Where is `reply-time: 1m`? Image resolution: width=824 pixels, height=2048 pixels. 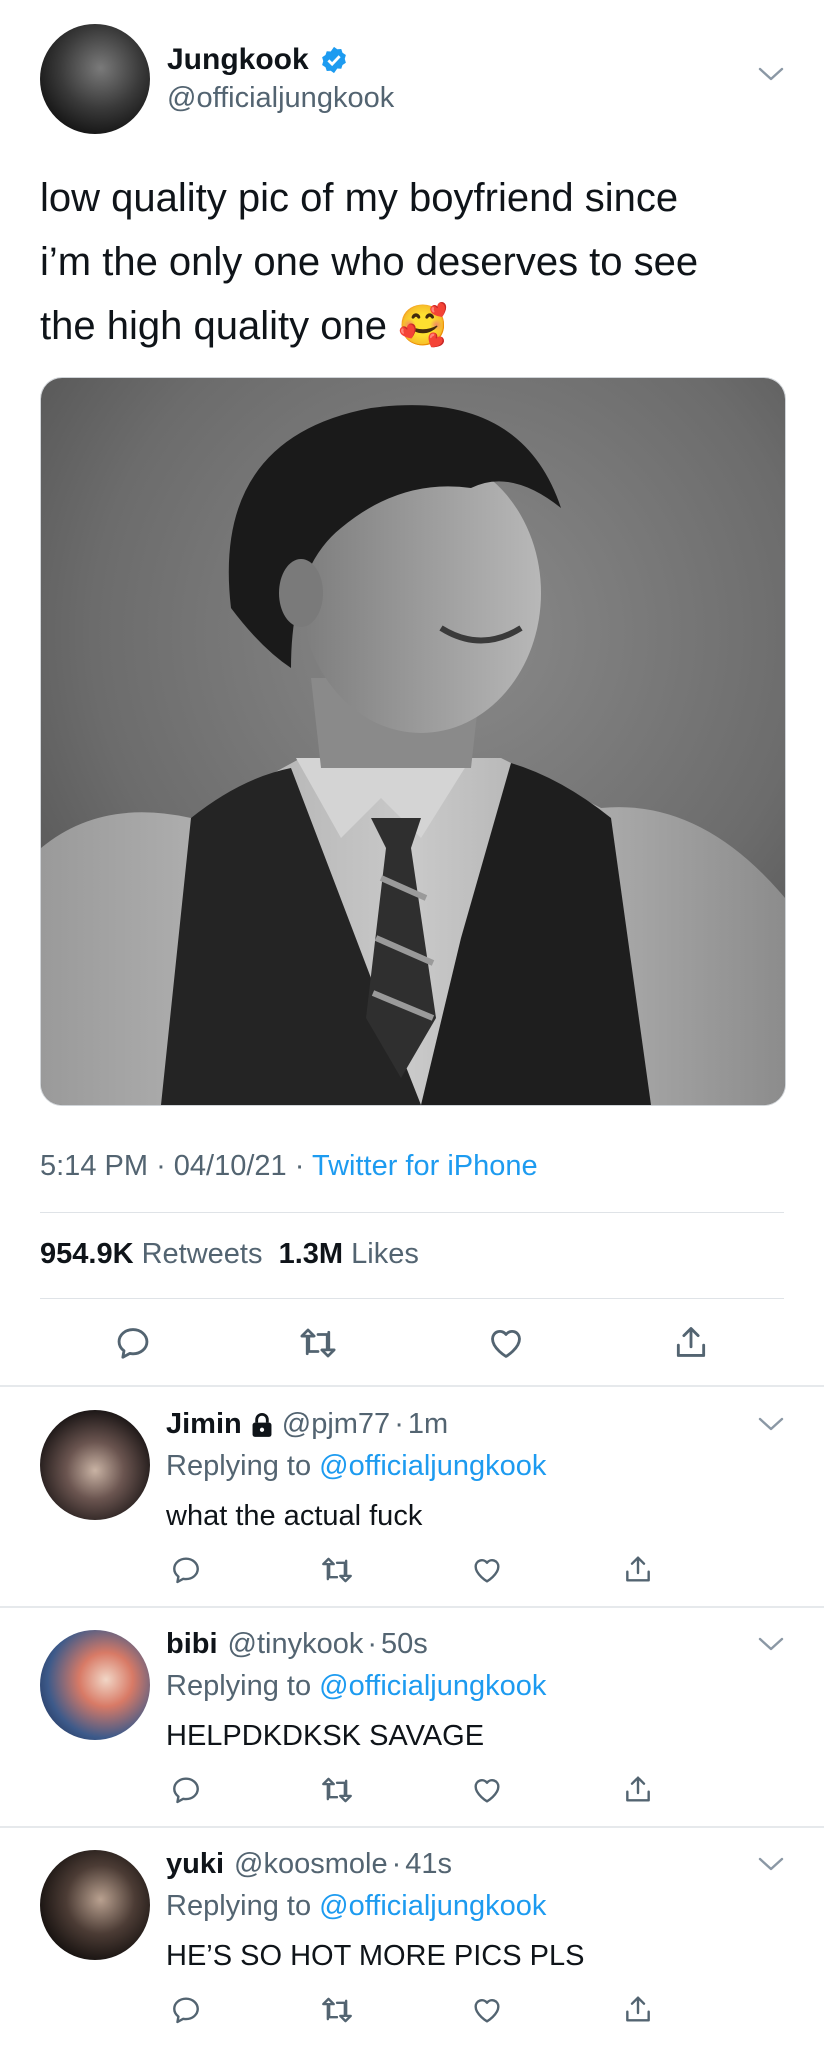
reply-time: 1m is located at coordinates (428, 1424).